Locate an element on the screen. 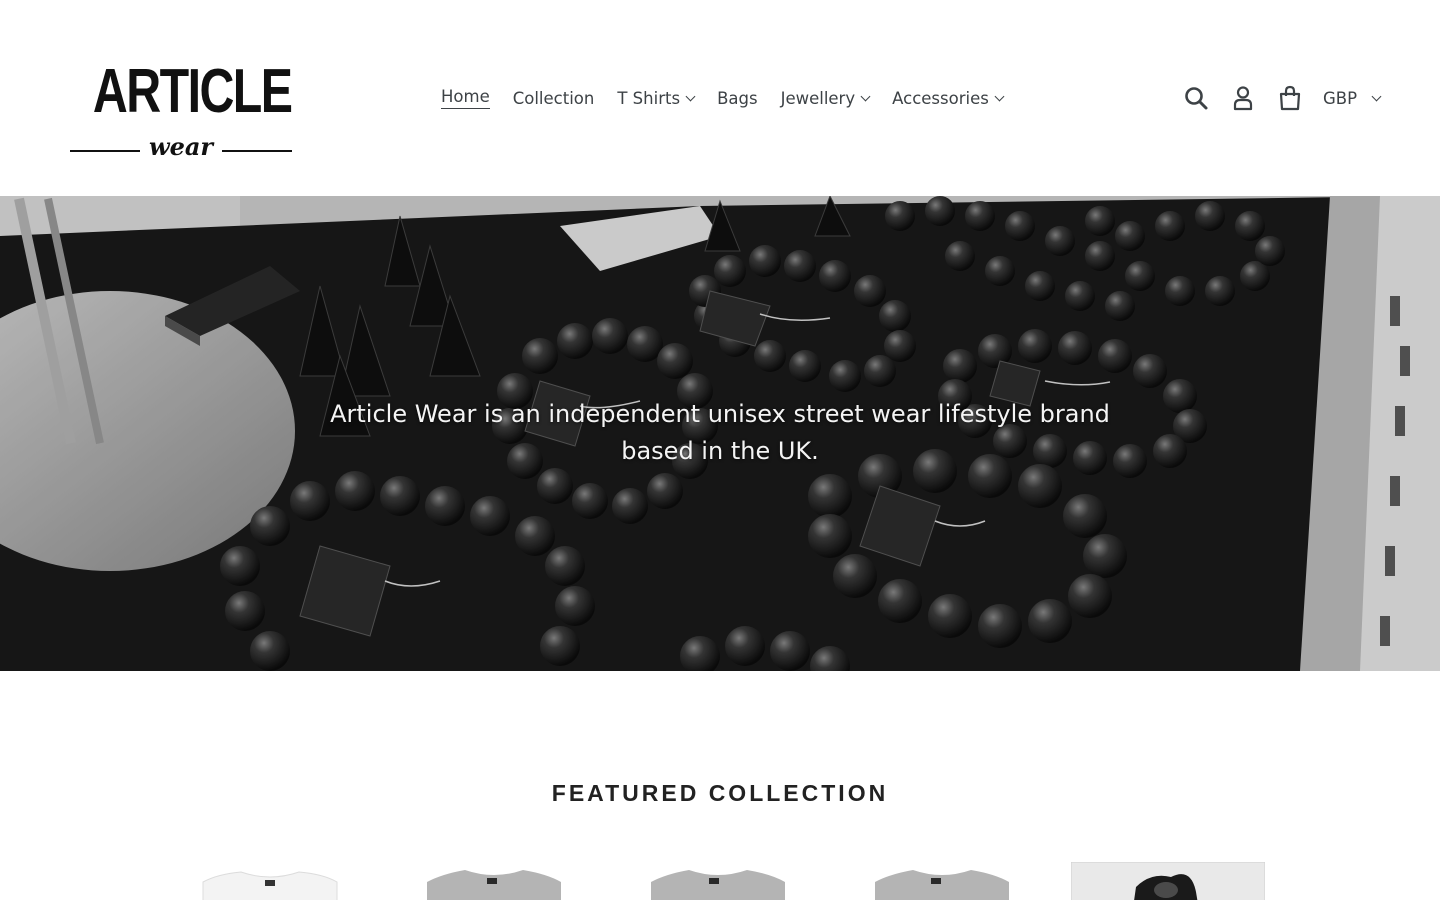 This screenshot has width=1440, height=900. search-button is located at coordinates (1196, 98).